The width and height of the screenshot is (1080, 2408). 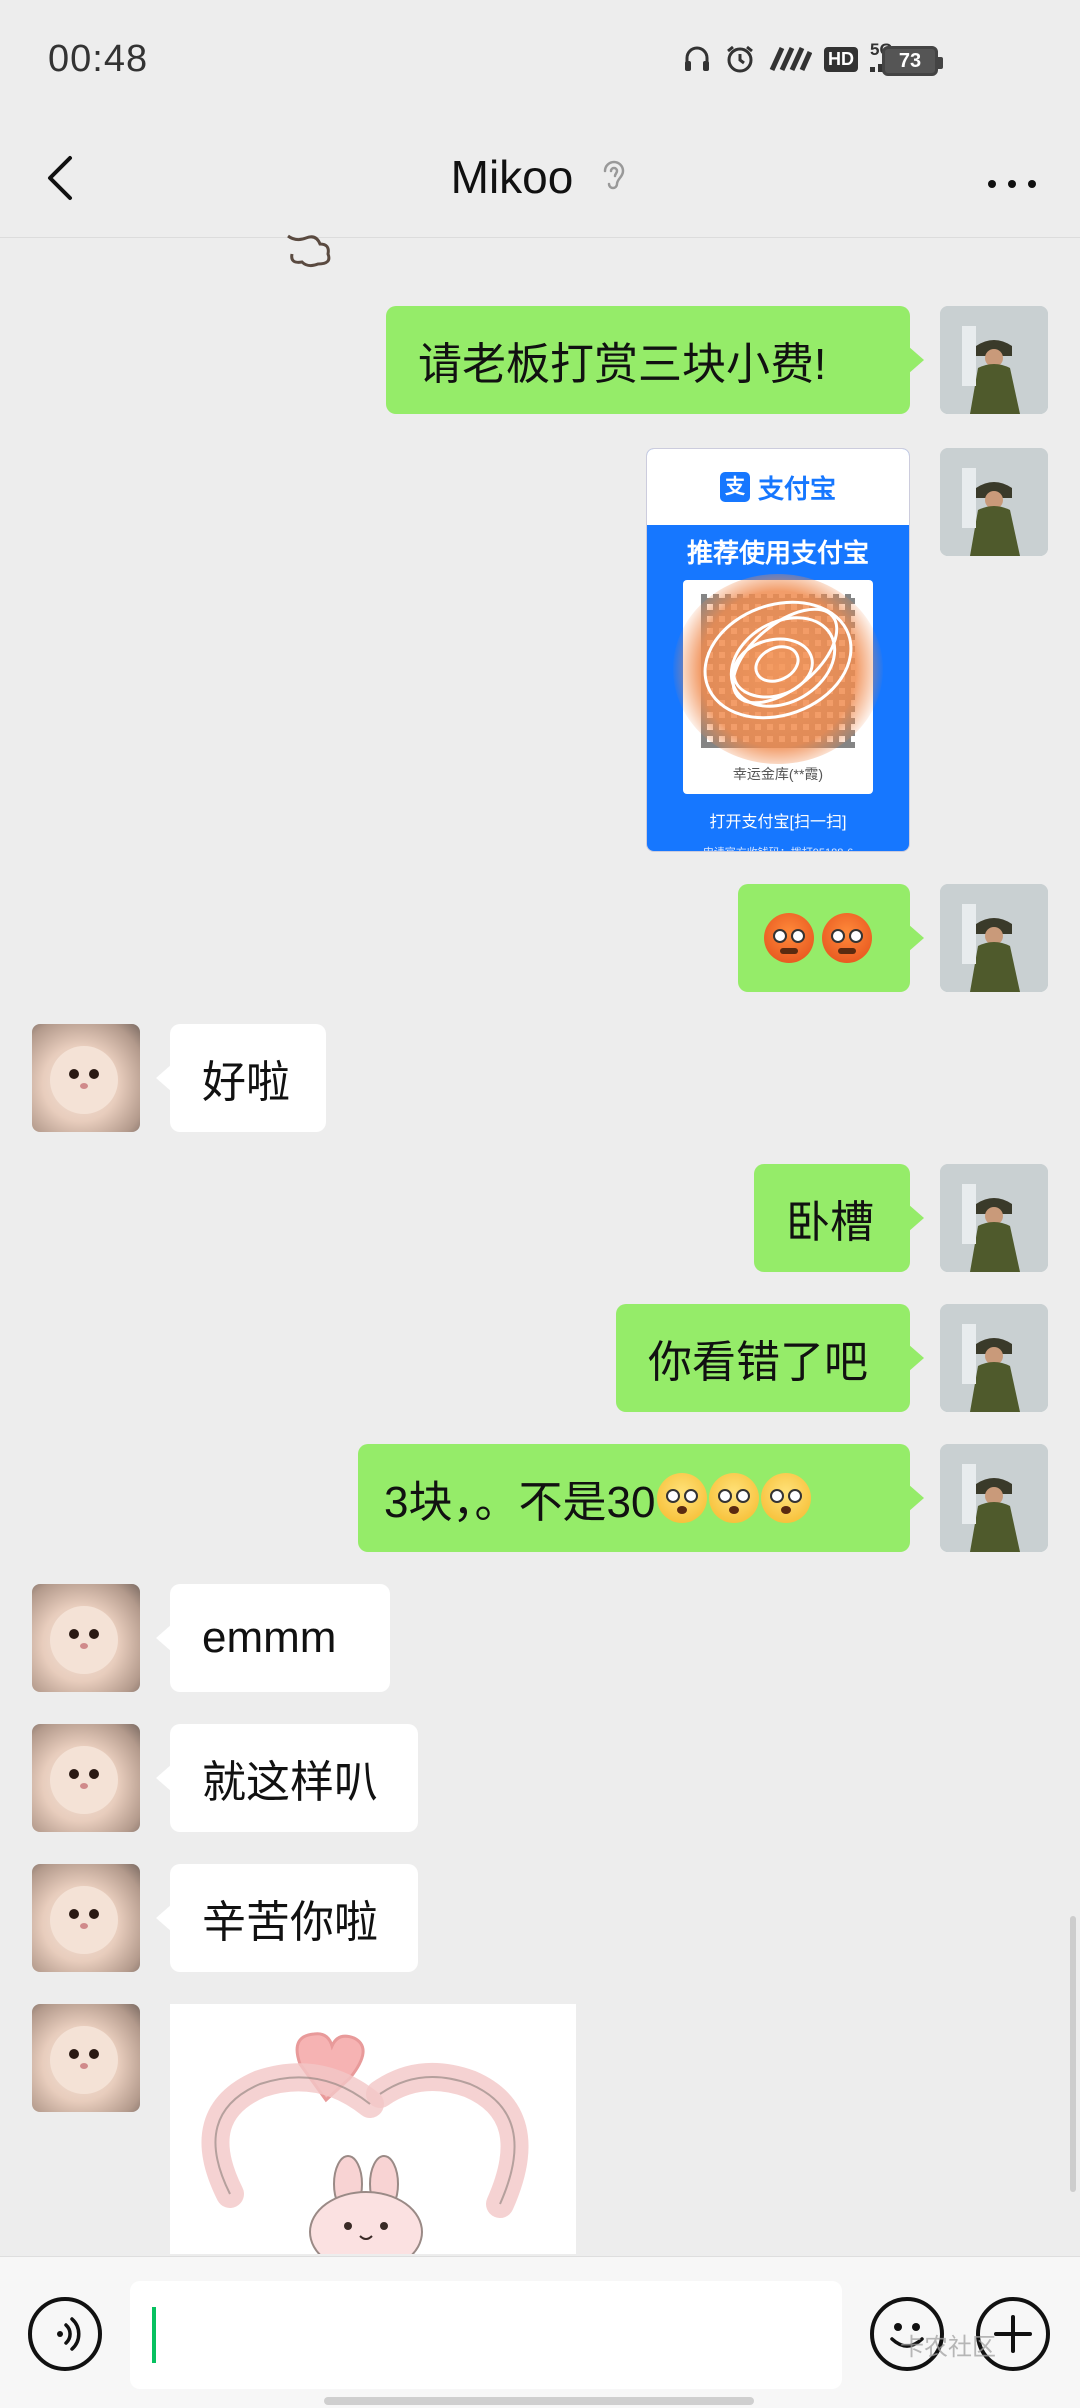 What do you see at coordinates (777, 553) in the screenshot?
I see `qr-headline: 推荐使用支付宝` at bounding box center [777, 553].